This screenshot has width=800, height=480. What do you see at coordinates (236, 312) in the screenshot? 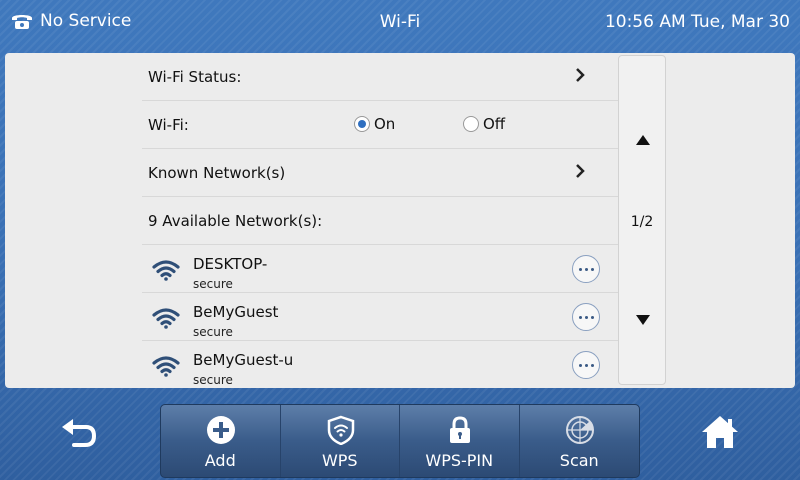
I see `network-name: BeMyGuest` at bounding box center [236, 312].